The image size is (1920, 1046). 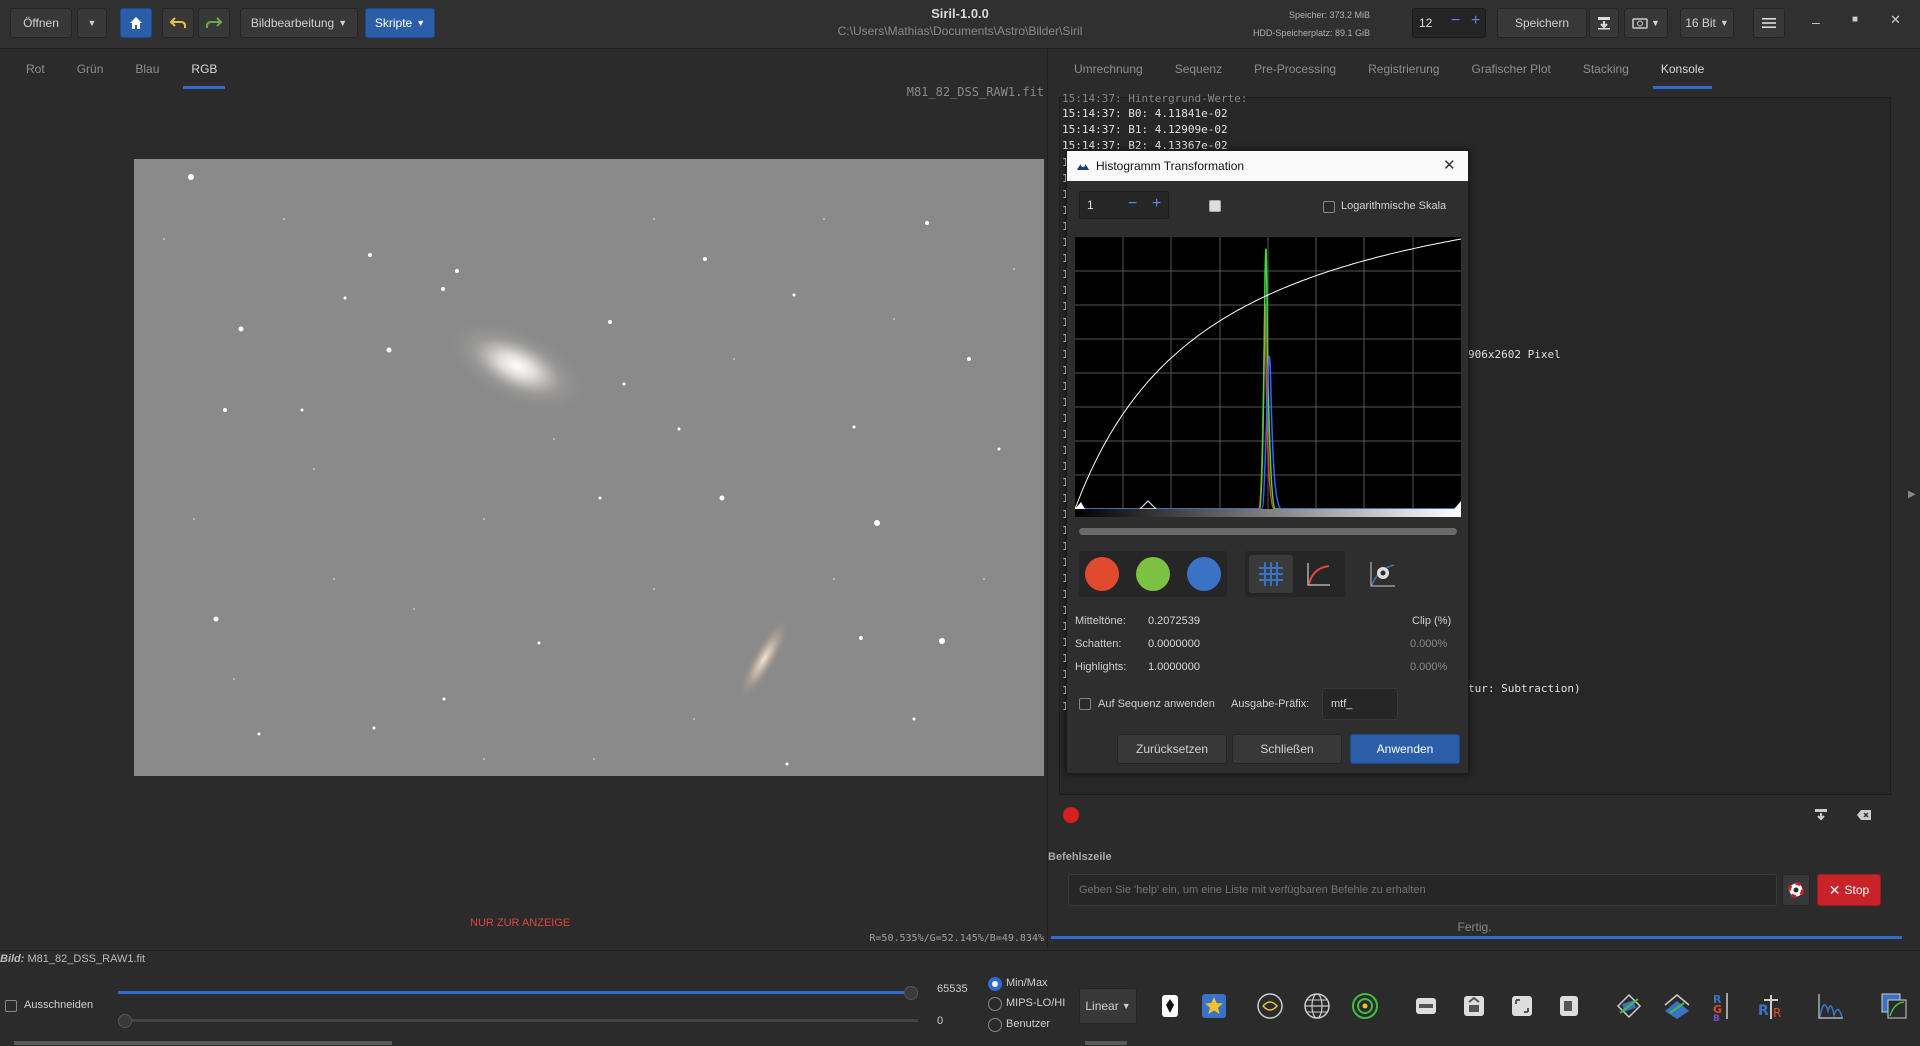 I want to click on stop-button: ✕ Stop, so click(x=1849, y=890).